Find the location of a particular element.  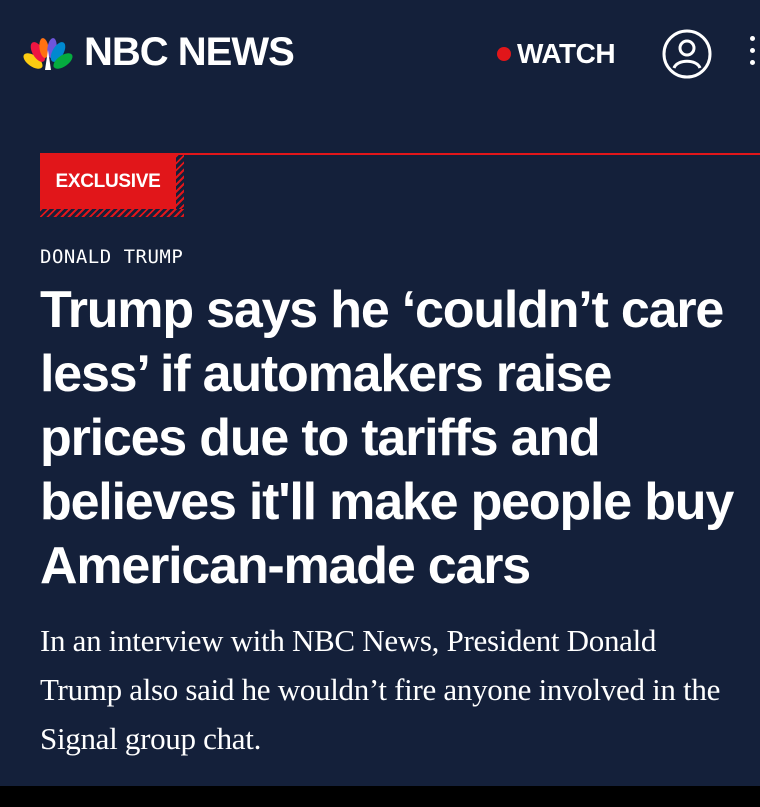

nbc-peacock-icon is located at coordinates (48, 54).